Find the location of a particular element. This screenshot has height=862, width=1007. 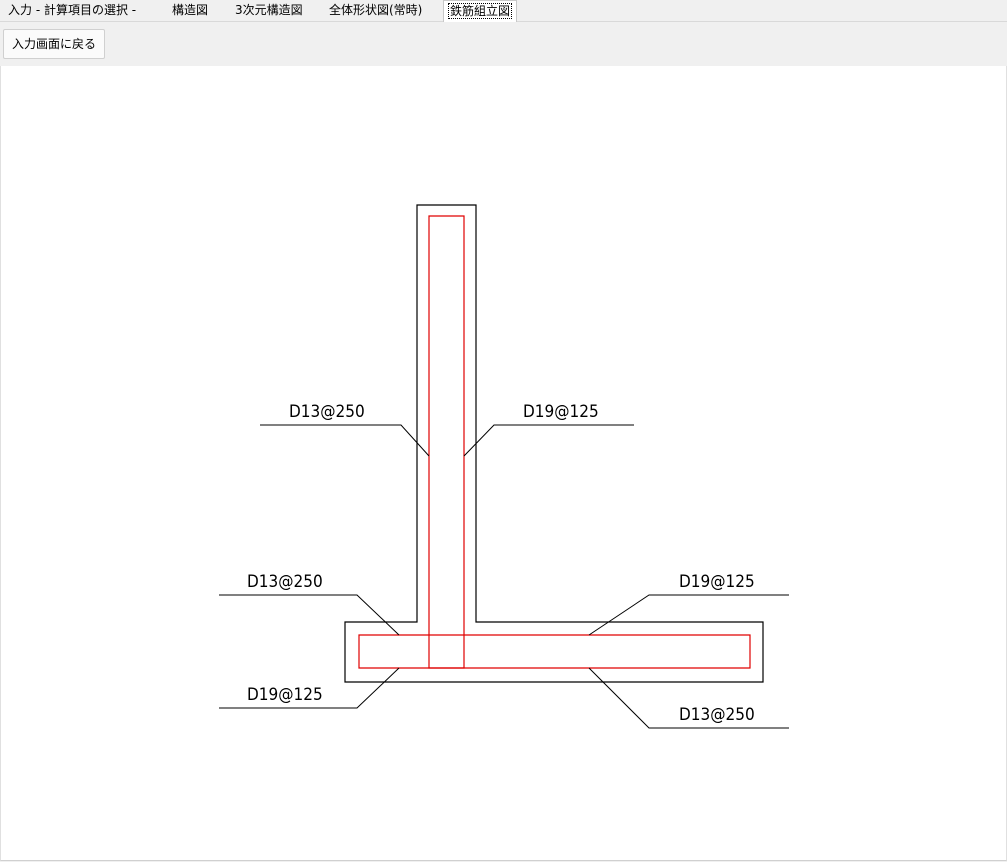

tab-3d-structure-drawing: 3次元構造図 is located at coordinates (269, 10).